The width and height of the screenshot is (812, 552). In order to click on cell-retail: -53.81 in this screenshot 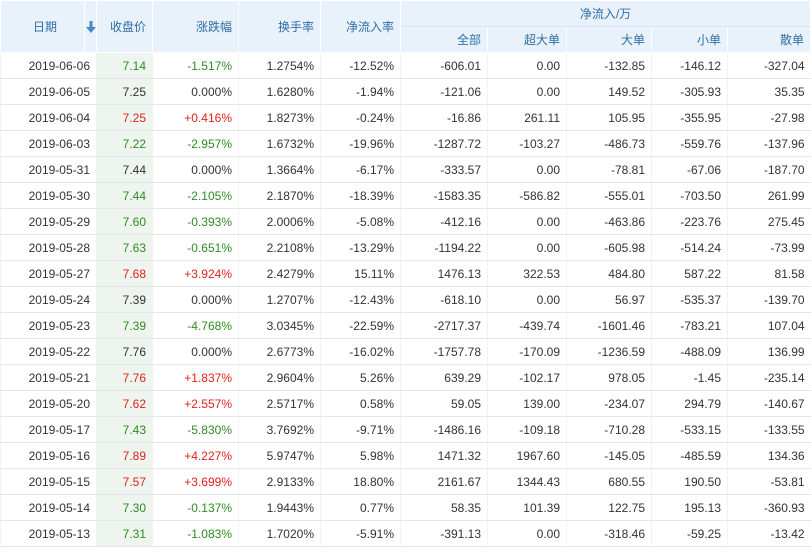, I will do `click(768, 481)`.